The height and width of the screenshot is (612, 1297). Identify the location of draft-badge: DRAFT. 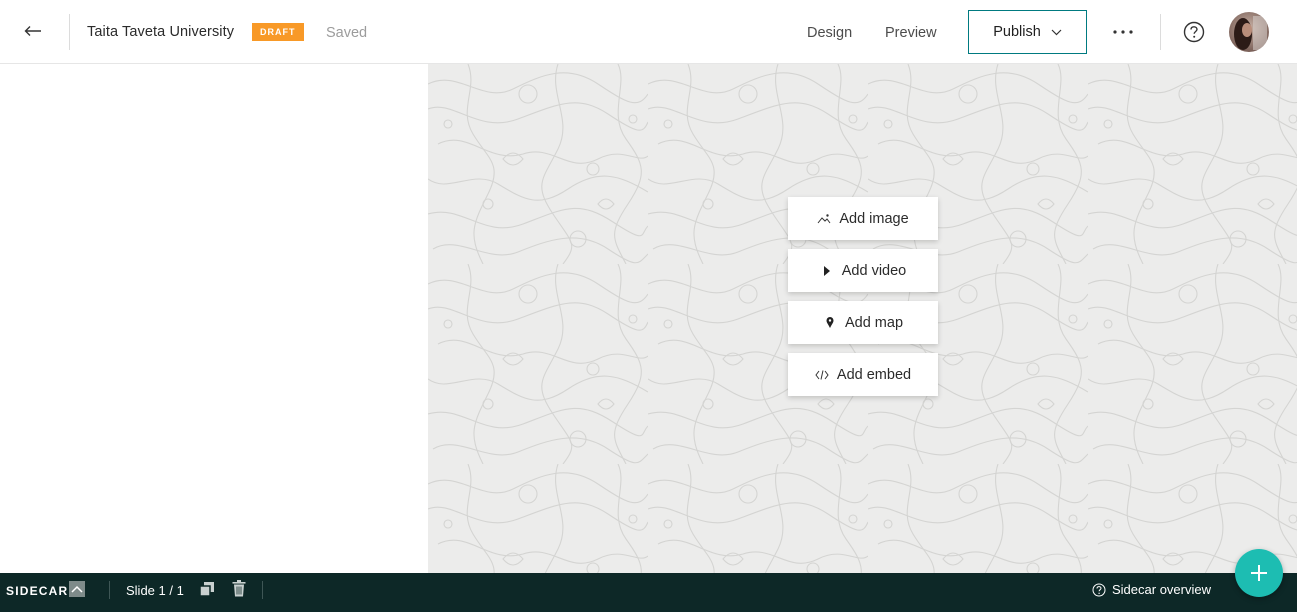
(278, 32).